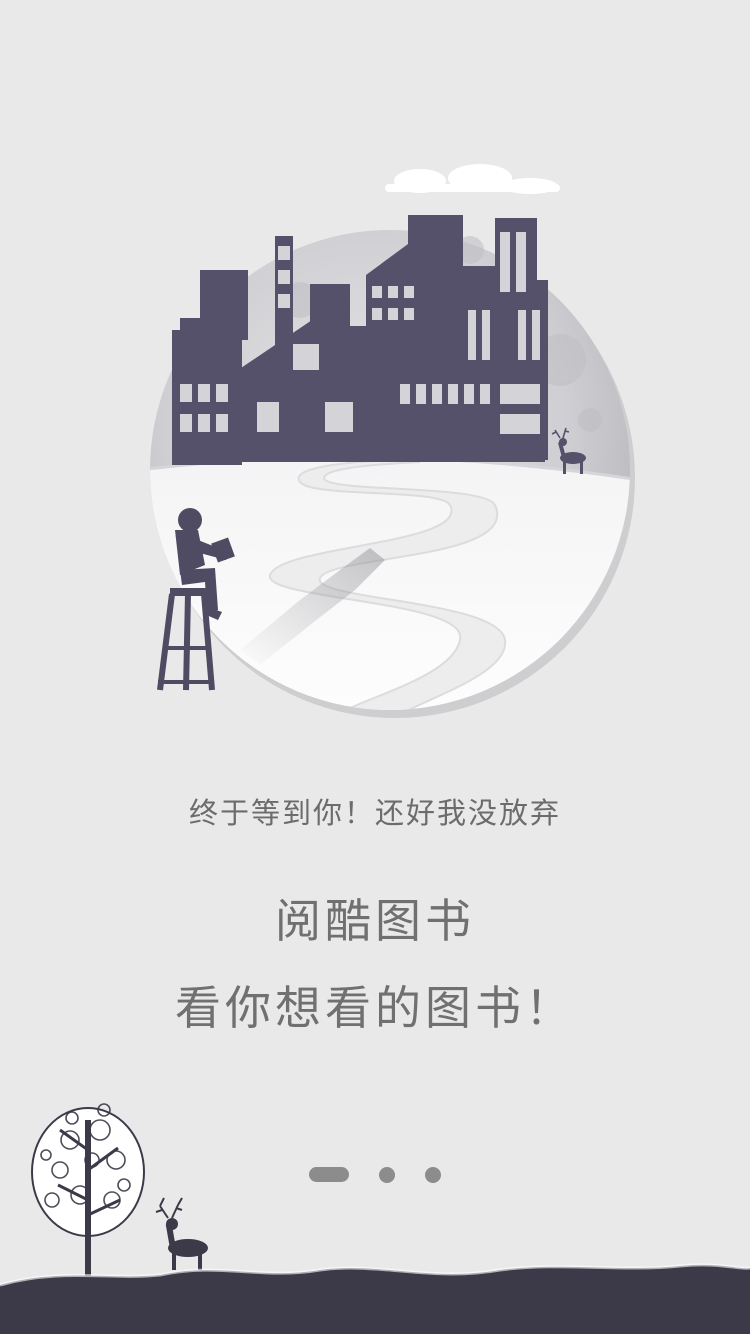 Image resolution: width=750 pixels, height=1334 pixels. What do you see at coordinates (374, 813) in the screenshot?
I see `onboarding-subtitle: 终于等到你！还好我没放弃` at bounding box center [374, 813].